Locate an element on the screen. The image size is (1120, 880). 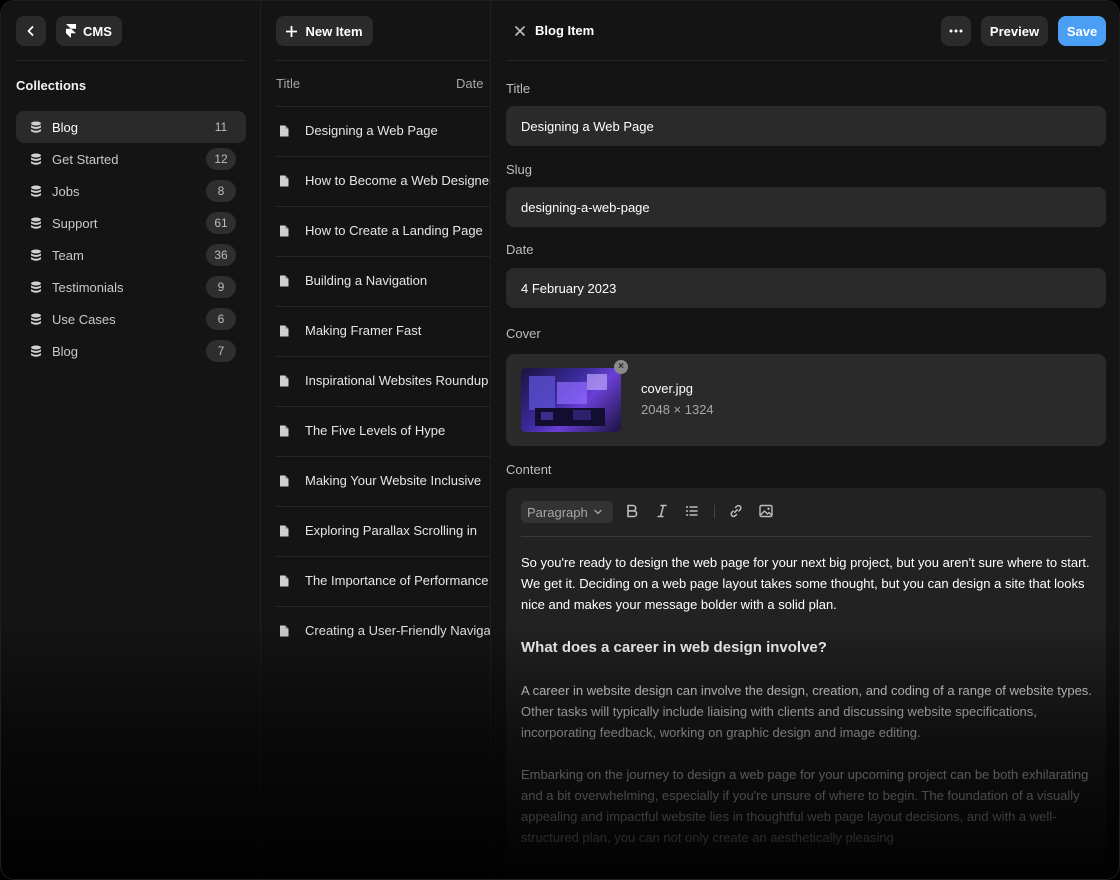
sidebar-item-blog: Blog 11 is located at coordinates (131, 127).